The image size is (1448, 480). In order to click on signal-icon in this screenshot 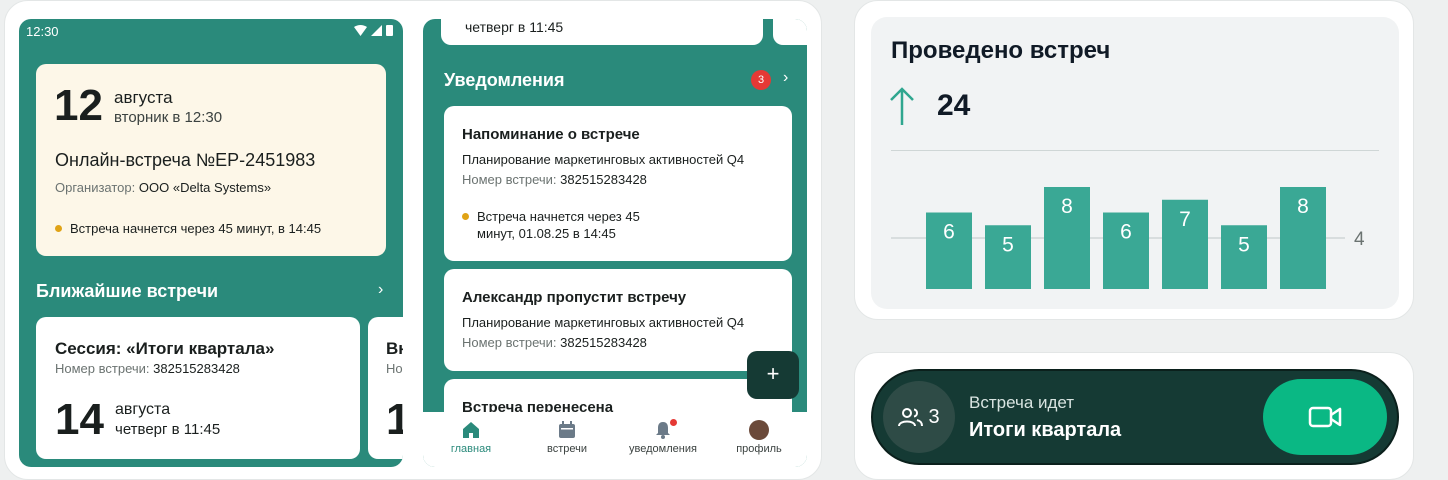, I will do `click(376, 30)`.